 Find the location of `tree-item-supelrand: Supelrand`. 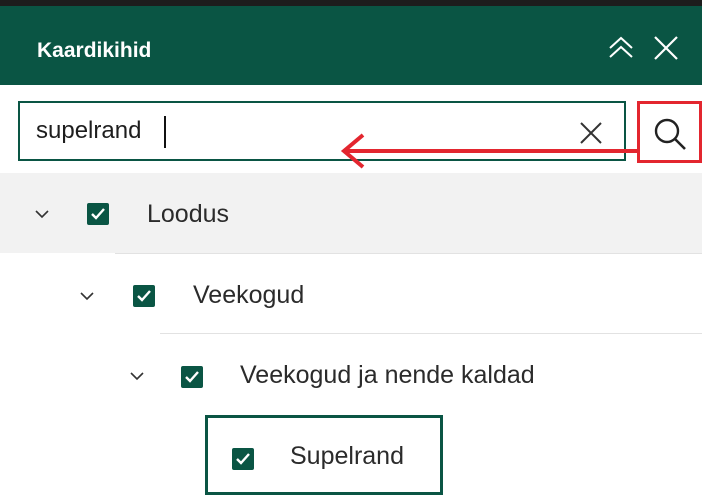

tree-item-supelrand: Supelrand is located at coordinates (324, 455).